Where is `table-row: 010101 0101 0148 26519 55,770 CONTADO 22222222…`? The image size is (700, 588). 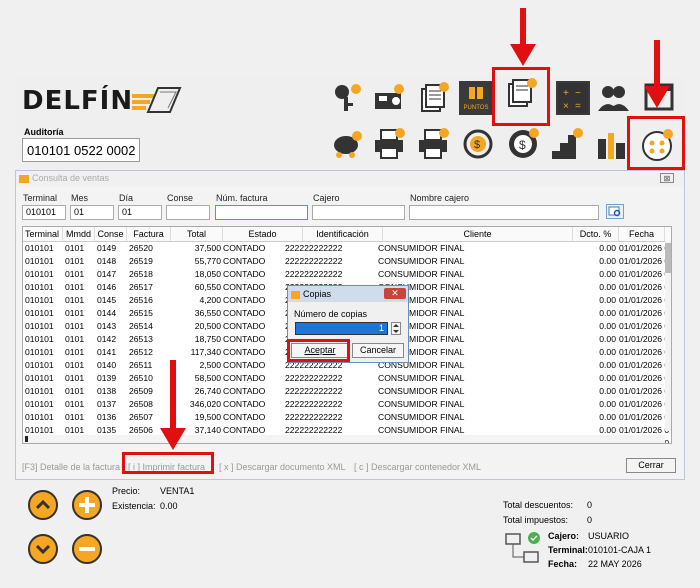
table-row: 010101 0101 0148 26519 55,770 CONTADO 22222222… is located at coordinates (346, 261).